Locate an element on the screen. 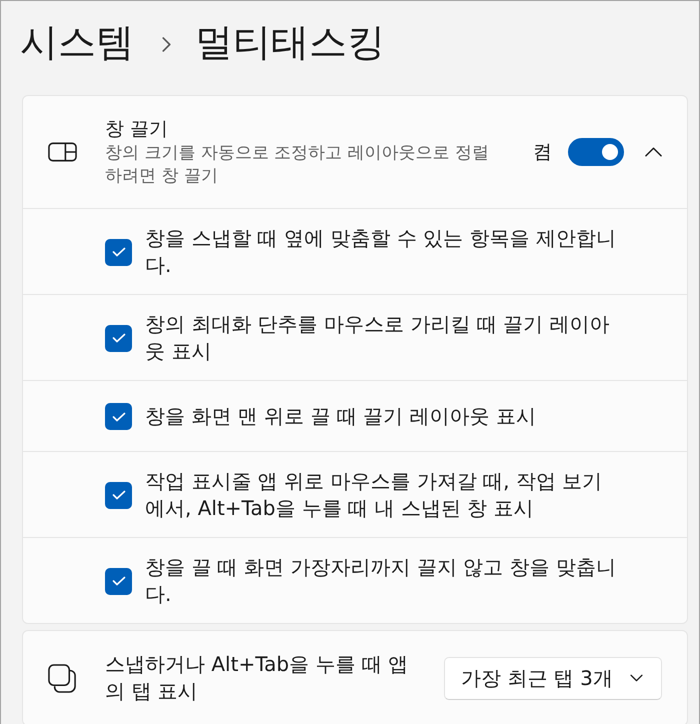 This screenshot has width=700, height=724. chevron-icon is located at coordinates (653, 152).